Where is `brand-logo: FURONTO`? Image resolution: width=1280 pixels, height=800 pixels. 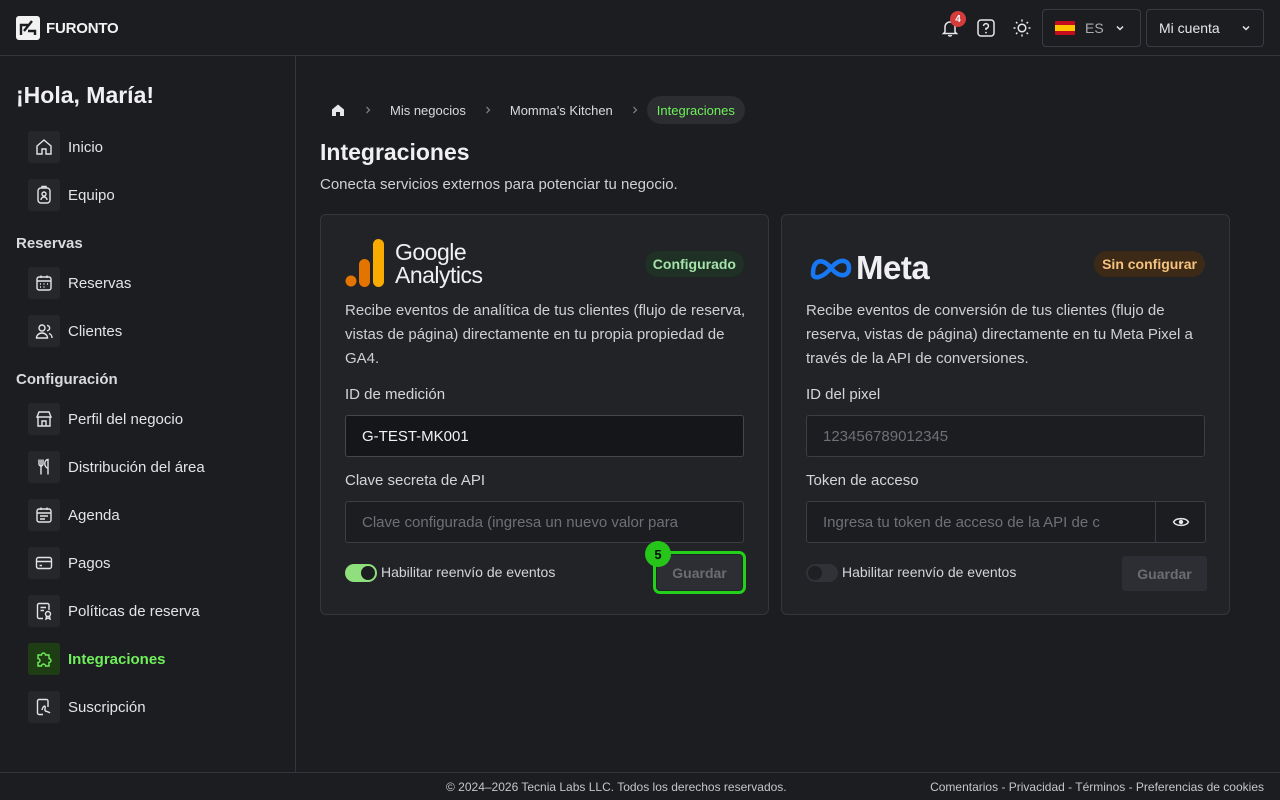 brand-logo: FURONTO is located at coordinates (67, 28).